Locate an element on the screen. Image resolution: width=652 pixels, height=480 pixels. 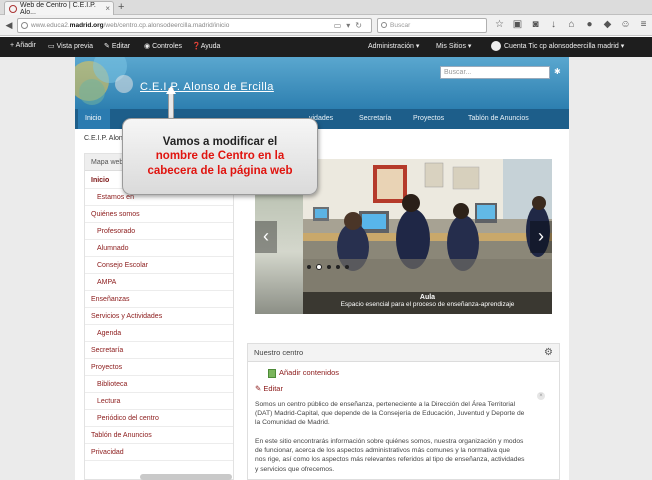
help-button: ❓Ayuda is located at coordinates (206, 46).